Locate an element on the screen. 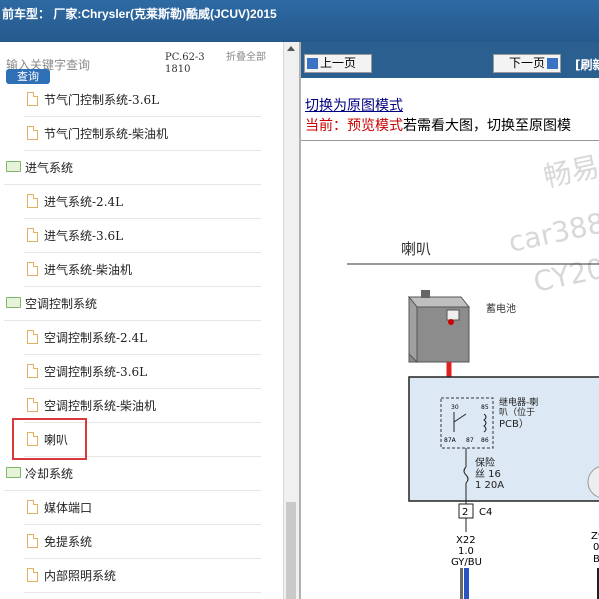 This screenshot has height=599, width=599. relay-label-3: PCB） is located at coordinates (514, 424).